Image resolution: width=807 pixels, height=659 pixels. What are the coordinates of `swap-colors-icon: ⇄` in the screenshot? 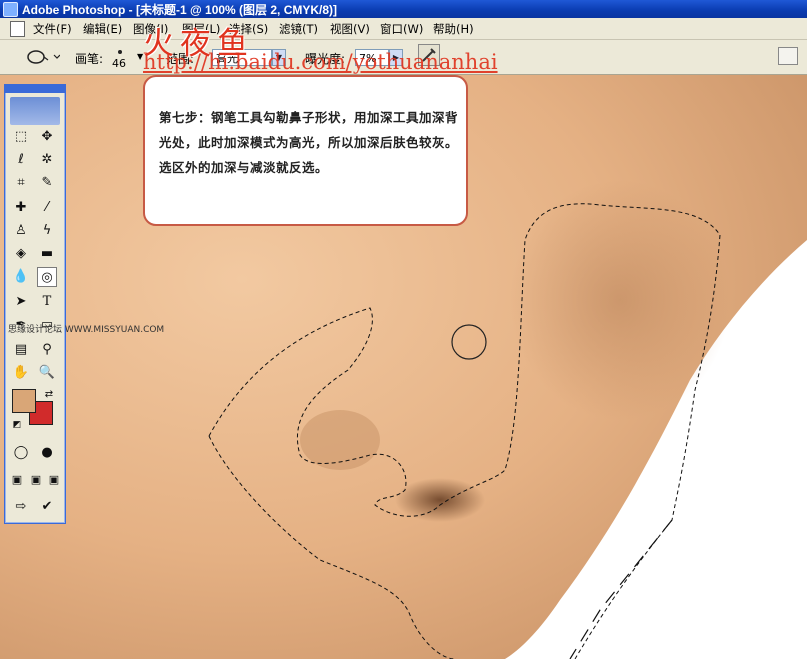 It's located at (49, 395).